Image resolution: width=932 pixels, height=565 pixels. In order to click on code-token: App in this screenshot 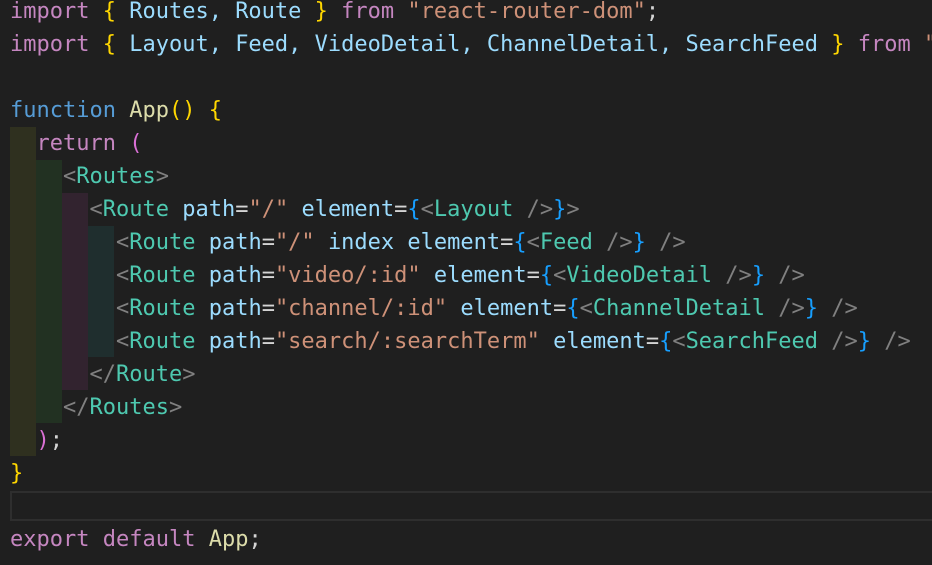, I will do `click(228, 539)`.